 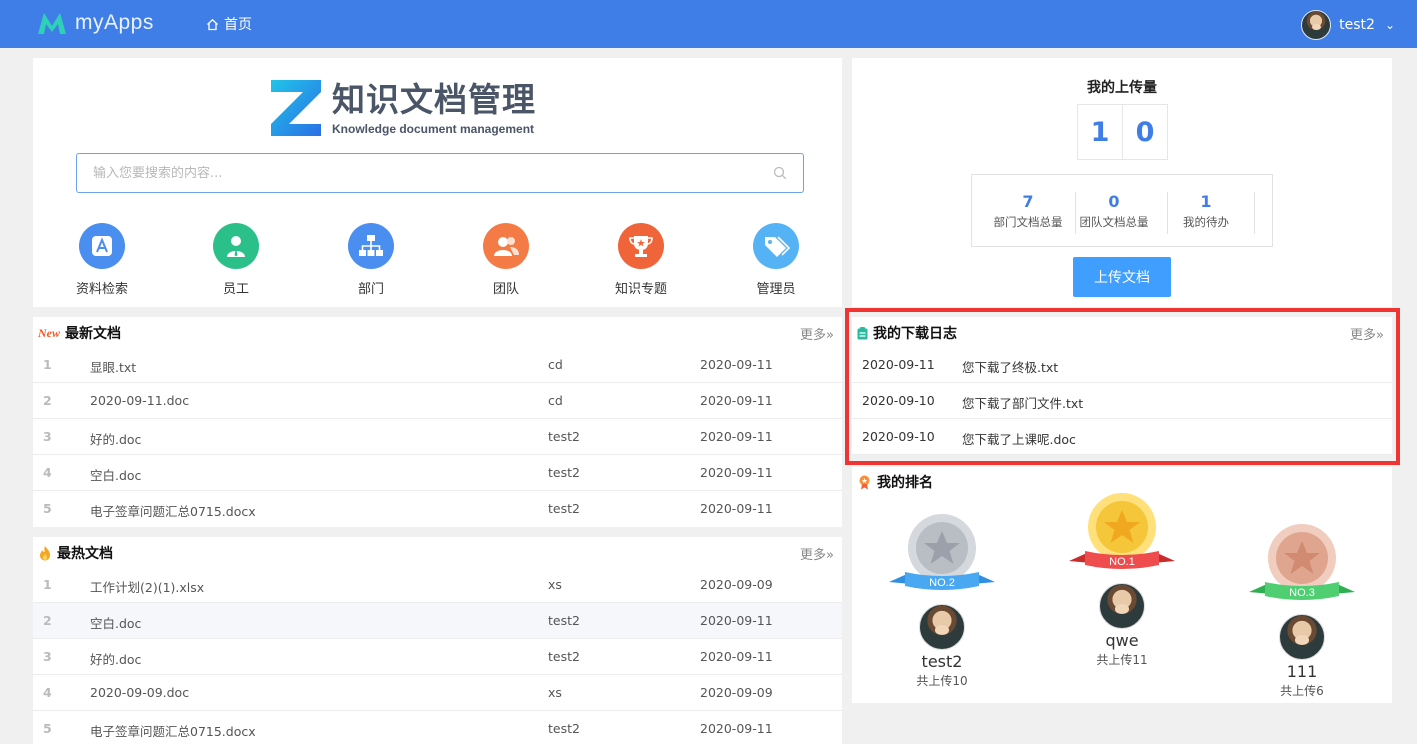 What do you see at coordinates (47, 508) in the screenshot?
I see `row-index: 5` at bounding box center [47, 508].